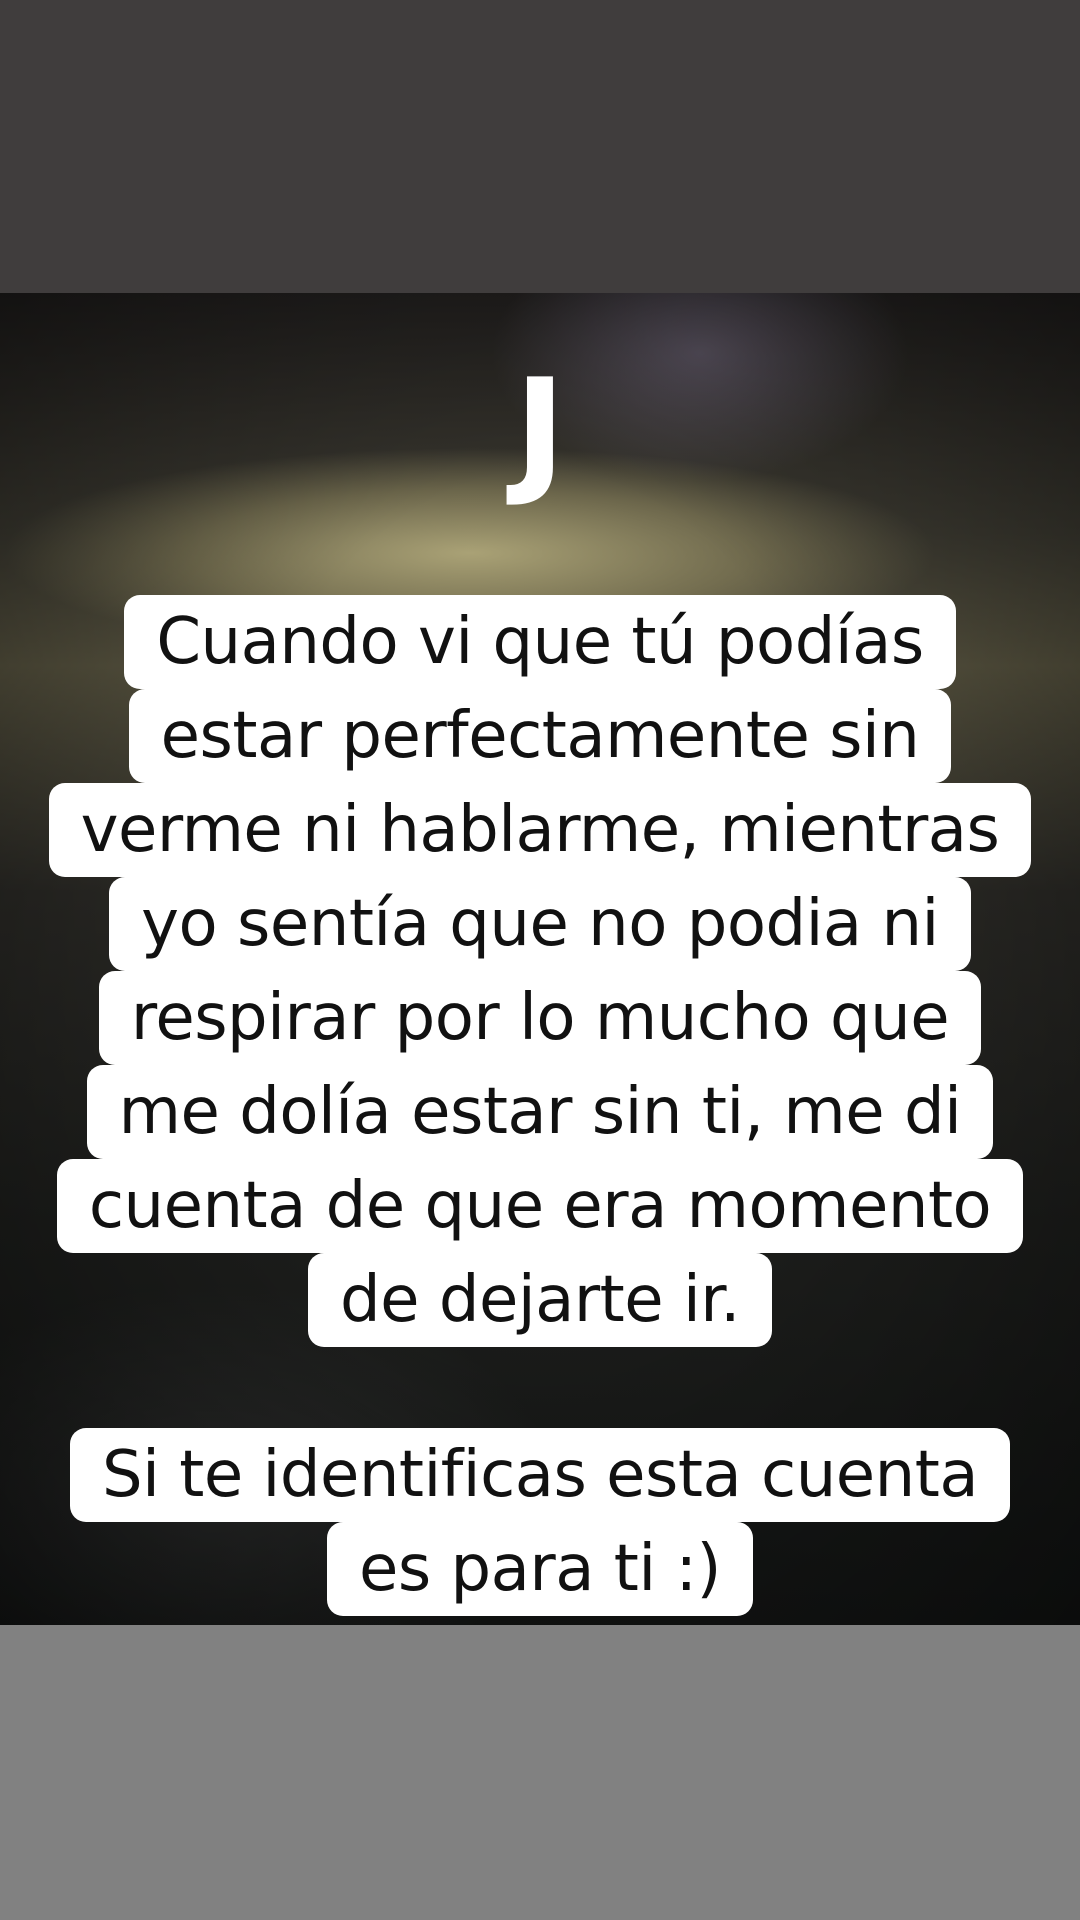 This screenshot has height=1920, width=1080. What do you see at coordinates (540, 736) in the screenshot?
I see `caption-line: estar perfectamente sin` at bounding box center [540, 736].